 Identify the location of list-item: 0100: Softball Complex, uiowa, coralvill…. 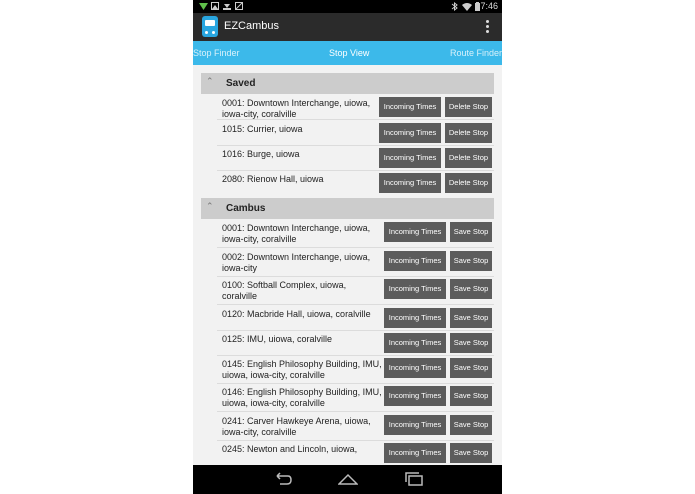
(347, 291).